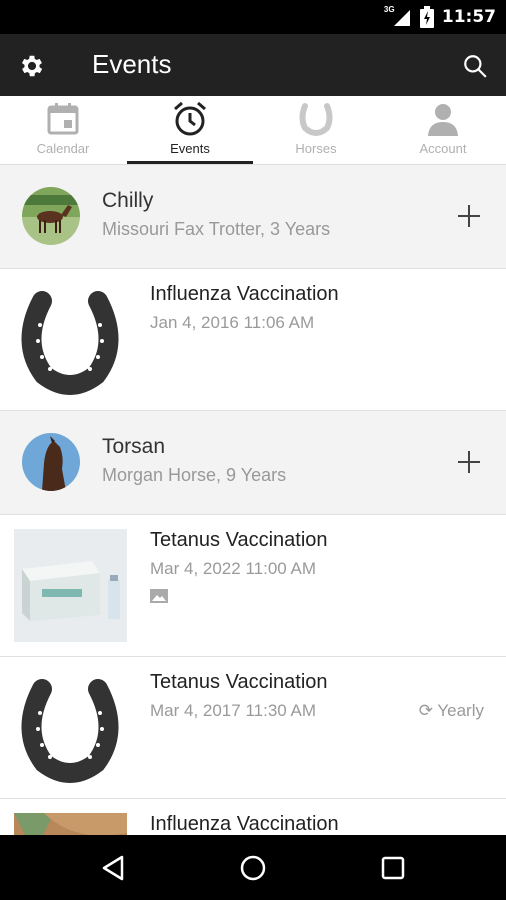 This screenshot has width=506, height=900. I want to click on tab-label: Calendar, so click(63, 148).